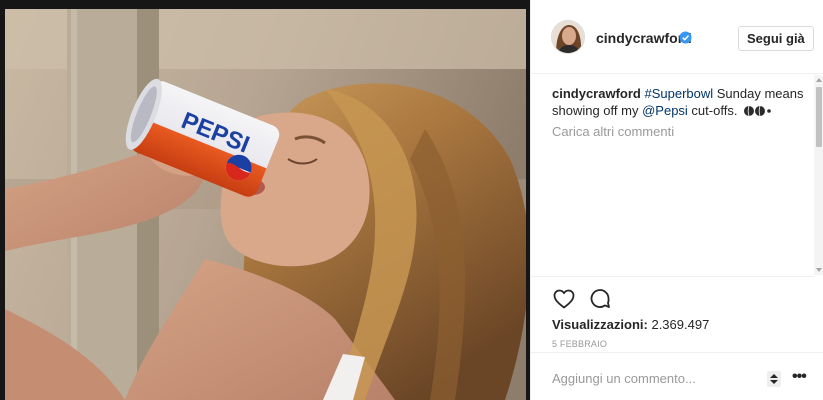  Describe the element at coordinates (613, 131) in the screenshot. I see `load-more-comments: Carica altri commenti` at that location.